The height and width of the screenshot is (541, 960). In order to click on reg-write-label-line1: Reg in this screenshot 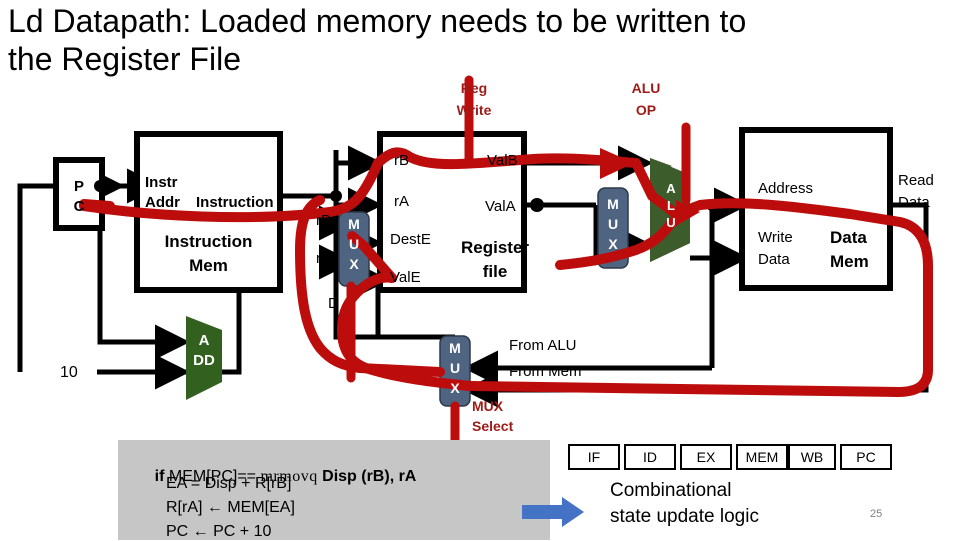, I will do `click(474, 88)`.